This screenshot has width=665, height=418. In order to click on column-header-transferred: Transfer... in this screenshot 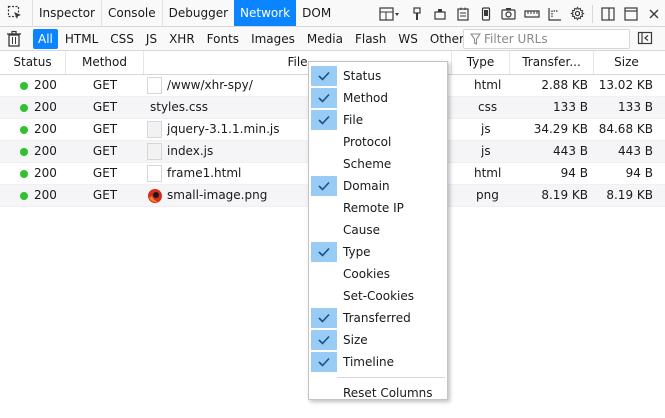, I will do `click(552, 62)`.